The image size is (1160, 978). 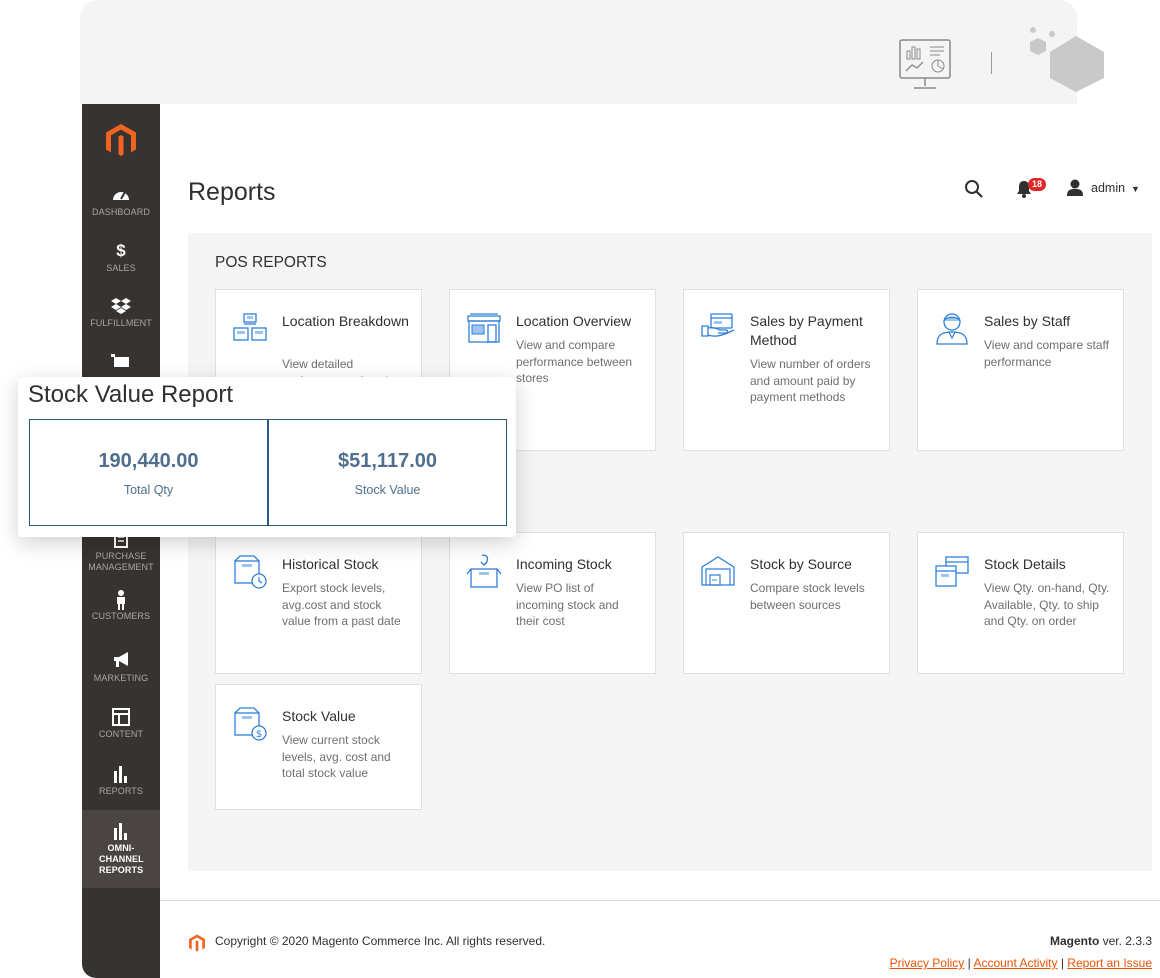 What do you see at coordinates (1135, 189) in the screenshot?
I see `chevron-down-icon: ▼` at bounding box center [1135, 189].